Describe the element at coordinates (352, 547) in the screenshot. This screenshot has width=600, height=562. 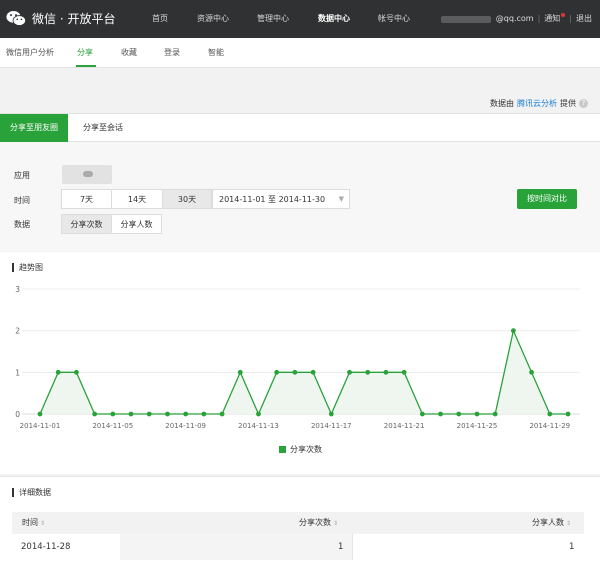
I see `column-divider` at that location.